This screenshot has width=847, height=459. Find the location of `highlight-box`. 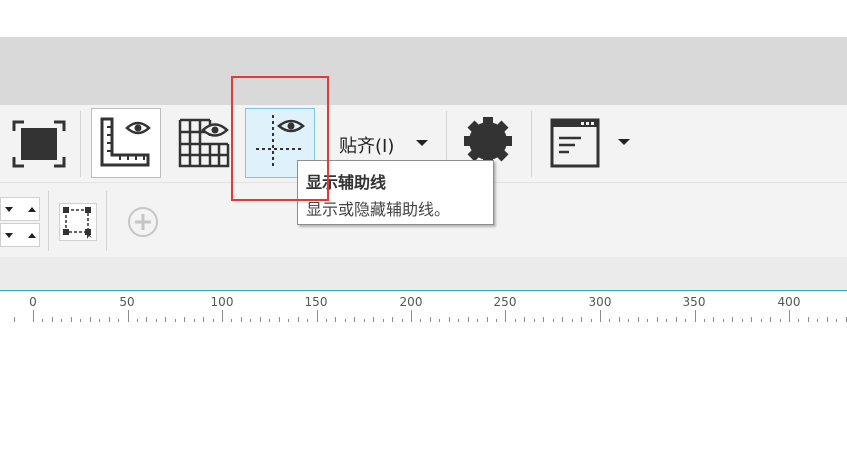

highlight-box is located at coordinates (280, 138).